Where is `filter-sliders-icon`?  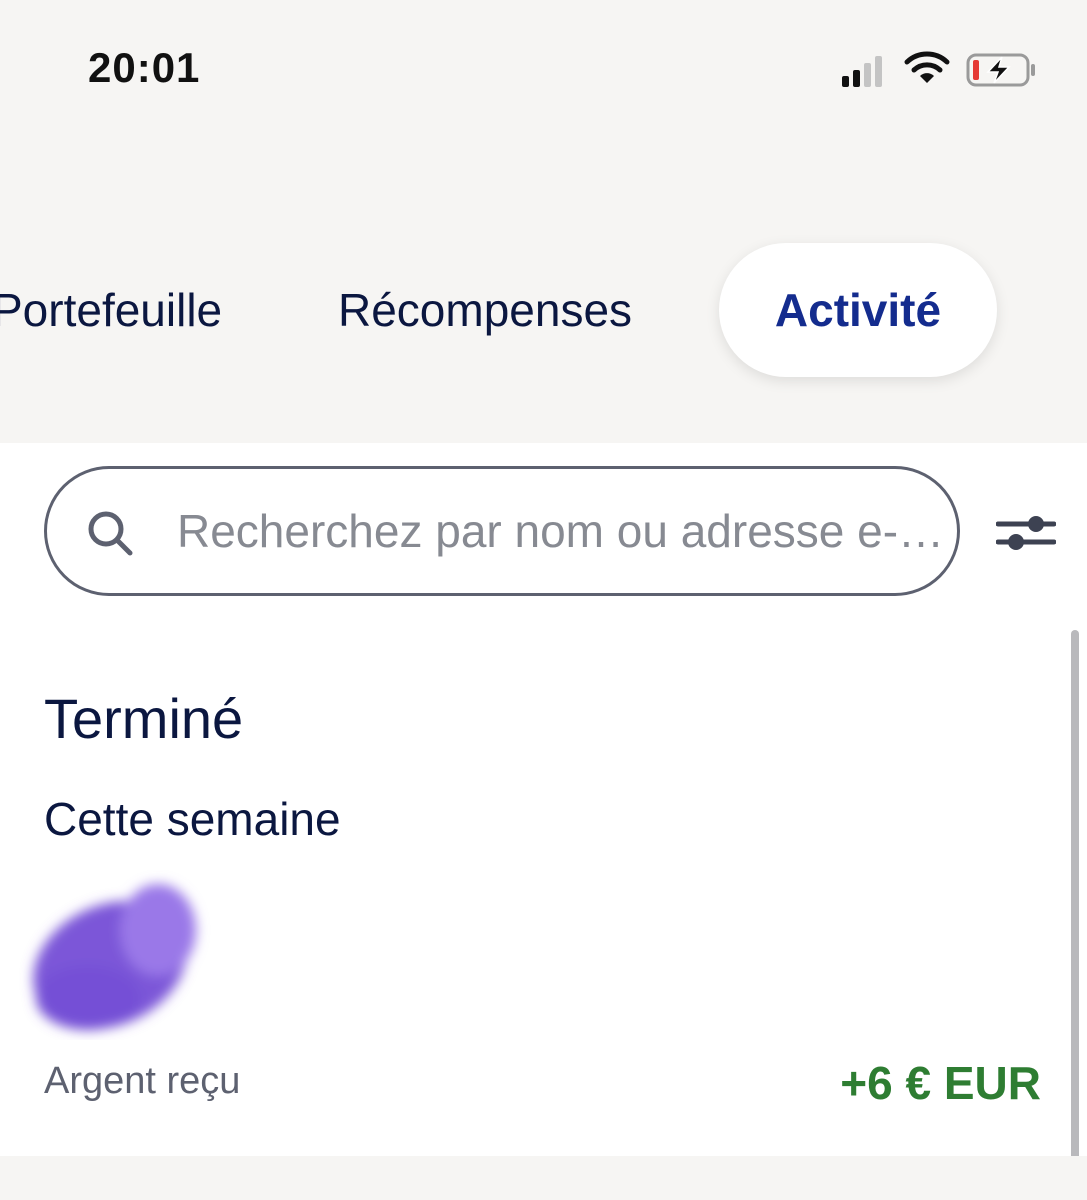 filter-sliders-icon is located at coordinates (1026, 535).